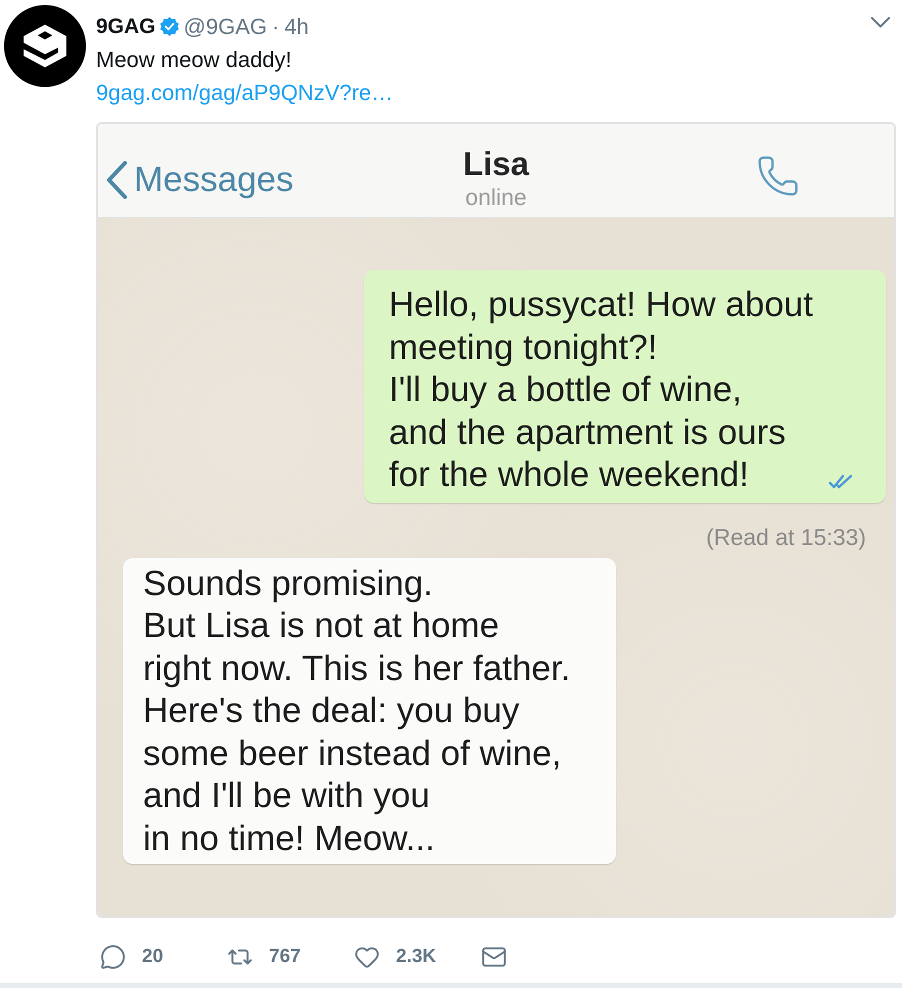  I want to click on back-button: Messages, so click(200, 180).